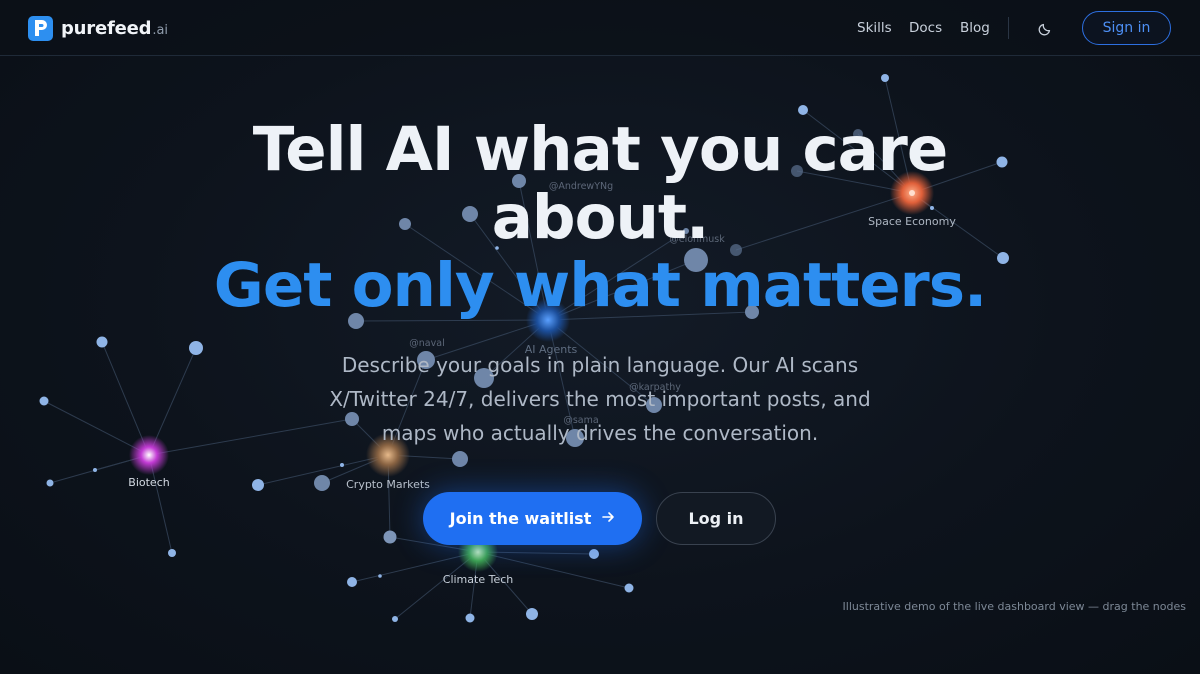  Describe the element at coordinates (106, 28) in the screenshot. I see `brand-name: purefeed` at that location.